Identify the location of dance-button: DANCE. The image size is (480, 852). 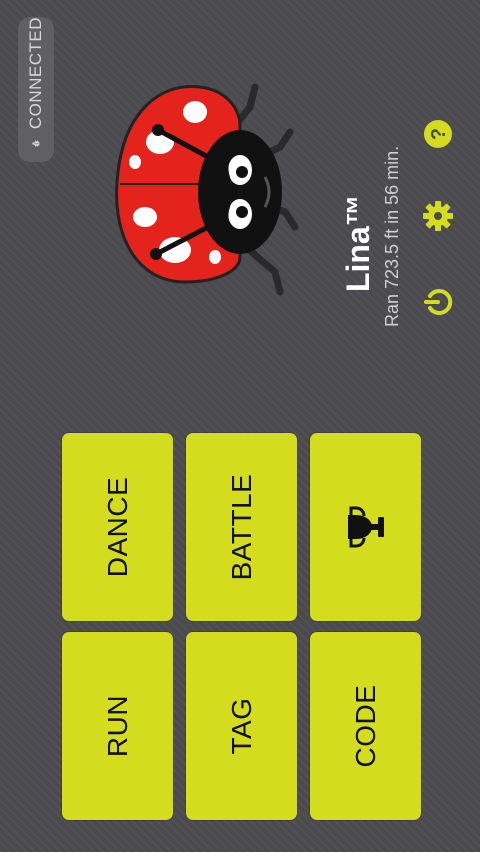
(117, 527).